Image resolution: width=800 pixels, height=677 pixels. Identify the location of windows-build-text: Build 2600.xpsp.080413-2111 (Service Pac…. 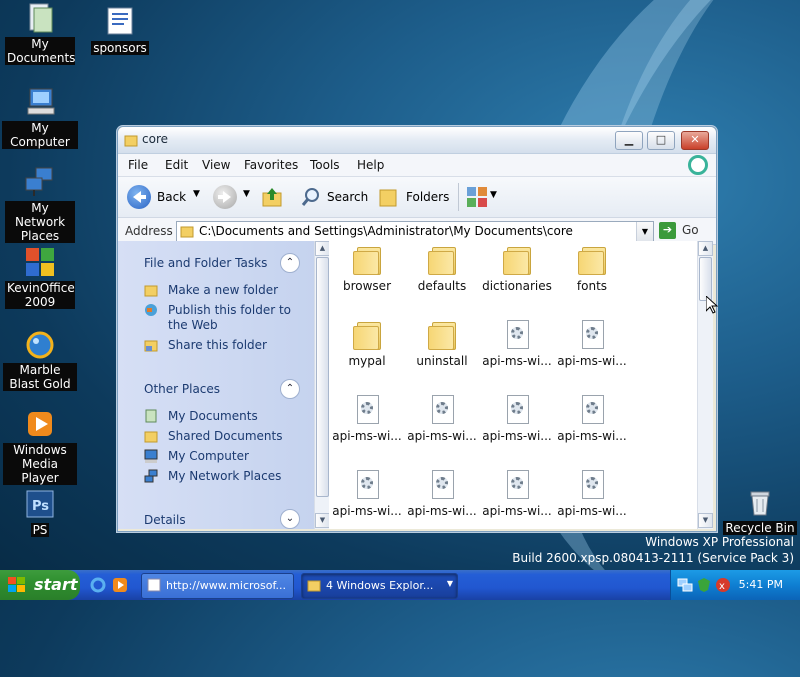
(653, 558).